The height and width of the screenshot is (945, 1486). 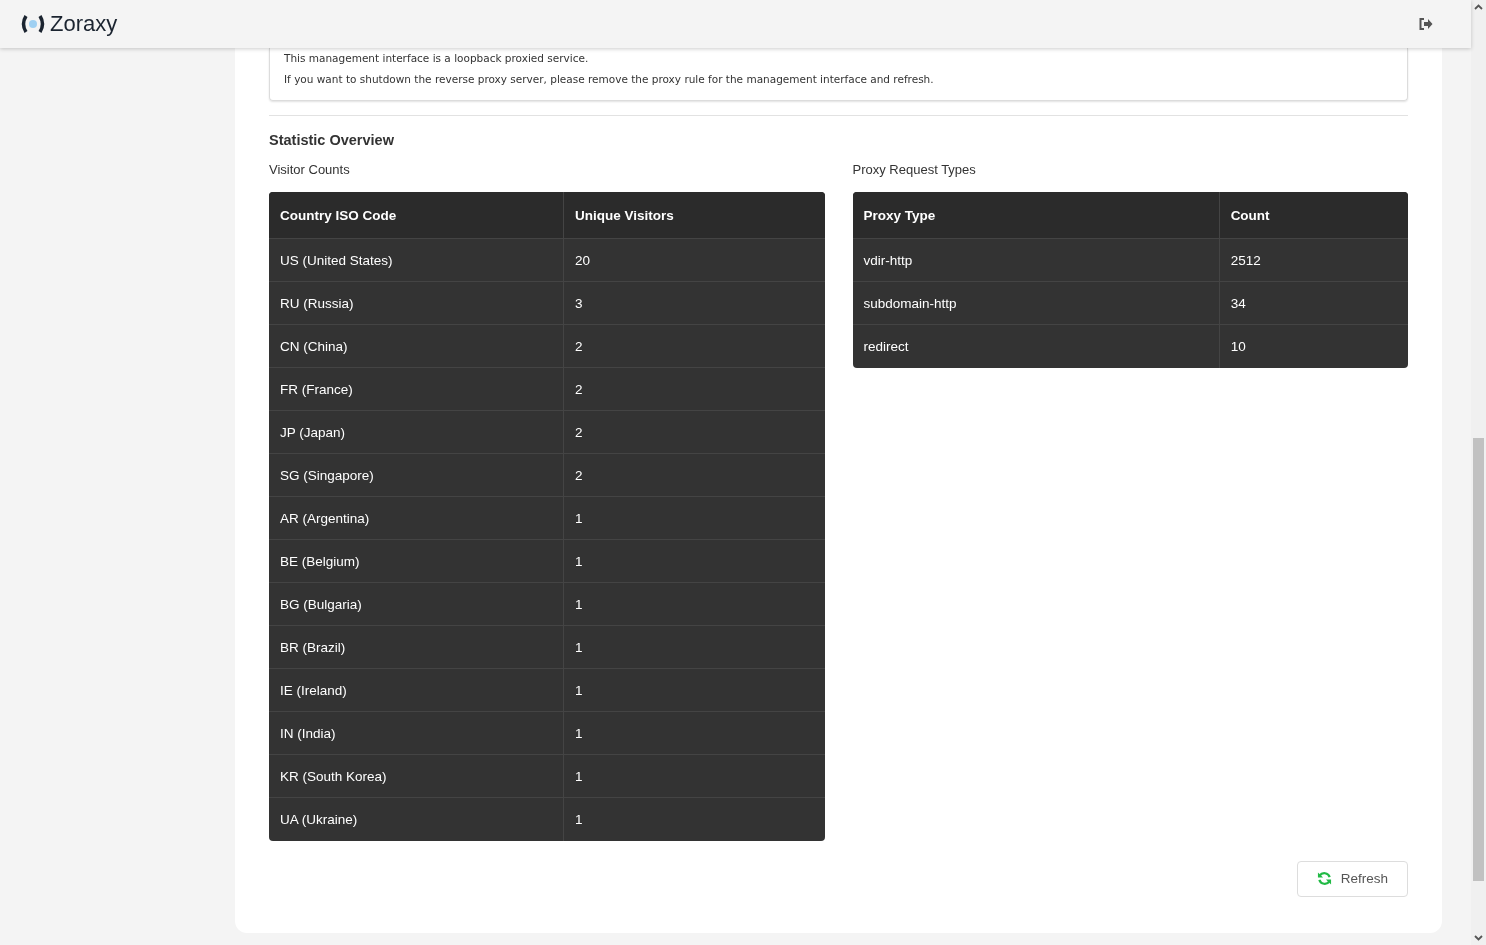 What do you see at coordinates (416, 303) in the screenshot?
I see `table-cell: RU (Russia)` at bounding box center [416, 303].